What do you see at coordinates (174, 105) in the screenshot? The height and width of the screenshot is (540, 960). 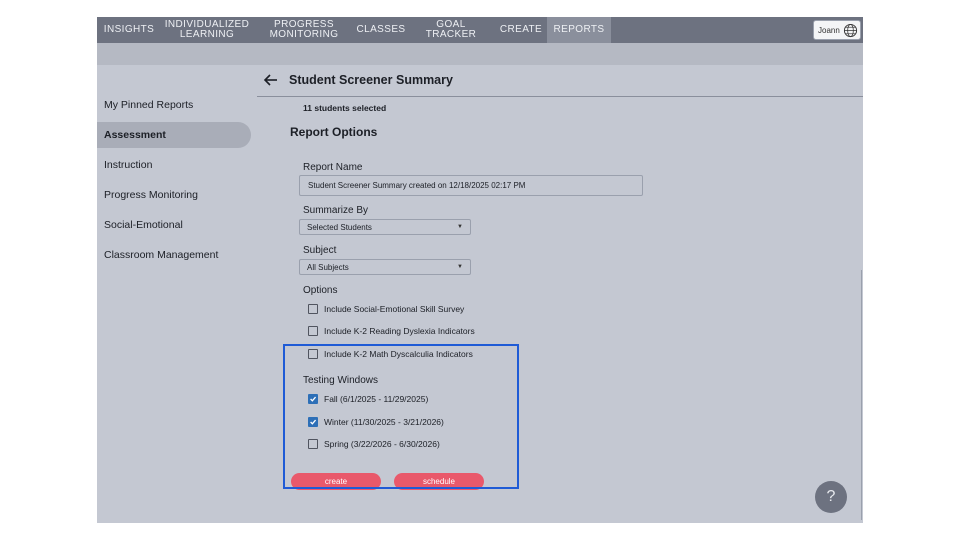 I see `sidebar-item-my-pinned-reports: My Pinned Reports` at bounding box center [174, 105].